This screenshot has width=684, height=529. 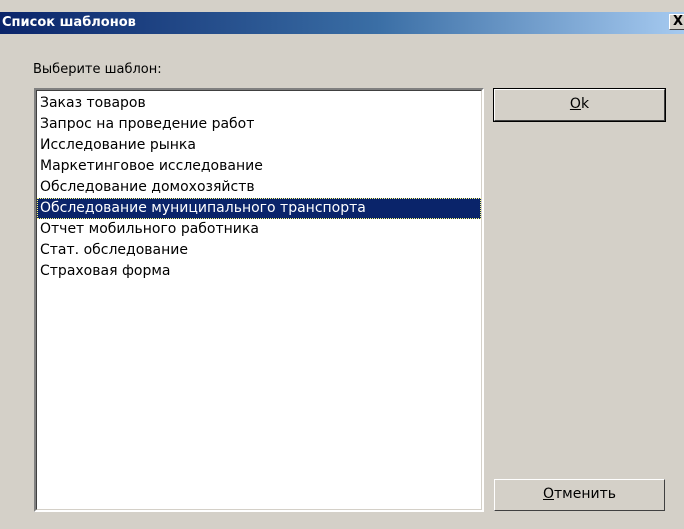 I want to click on cancel-label-rest: тменить, so click(x=585, y=494).